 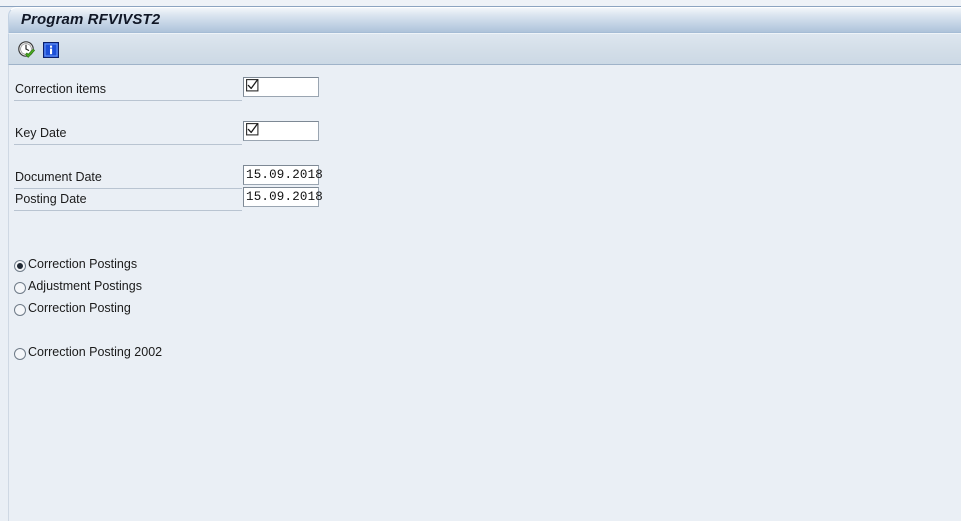 I want to click on title-bar: Program RFVIVST2, so click(x=484, y=20).